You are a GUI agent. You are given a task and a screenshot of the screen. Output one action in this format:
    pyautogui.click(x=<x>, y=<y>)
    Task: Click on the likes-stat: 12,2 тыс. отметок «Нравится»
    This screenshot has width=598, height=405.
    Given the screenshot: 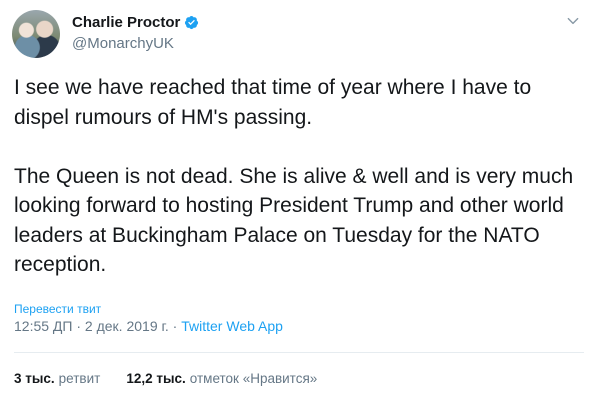 What is the action you would take?
    pyautogui.click(x=221, y=378)
    